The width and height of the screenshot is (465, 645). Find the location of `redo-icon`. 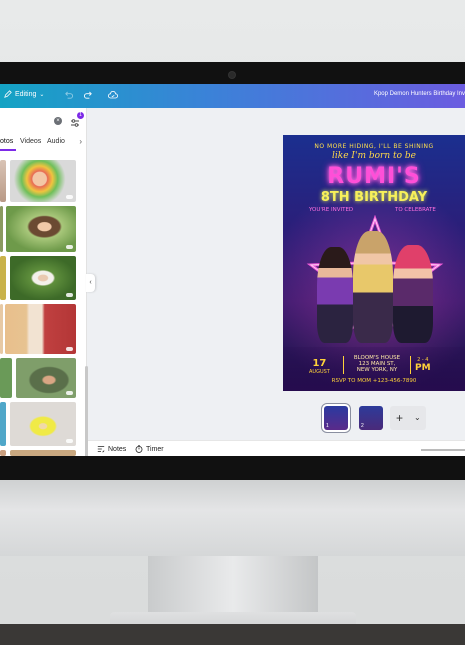

redo-icon is located at coordinates (87, 95).